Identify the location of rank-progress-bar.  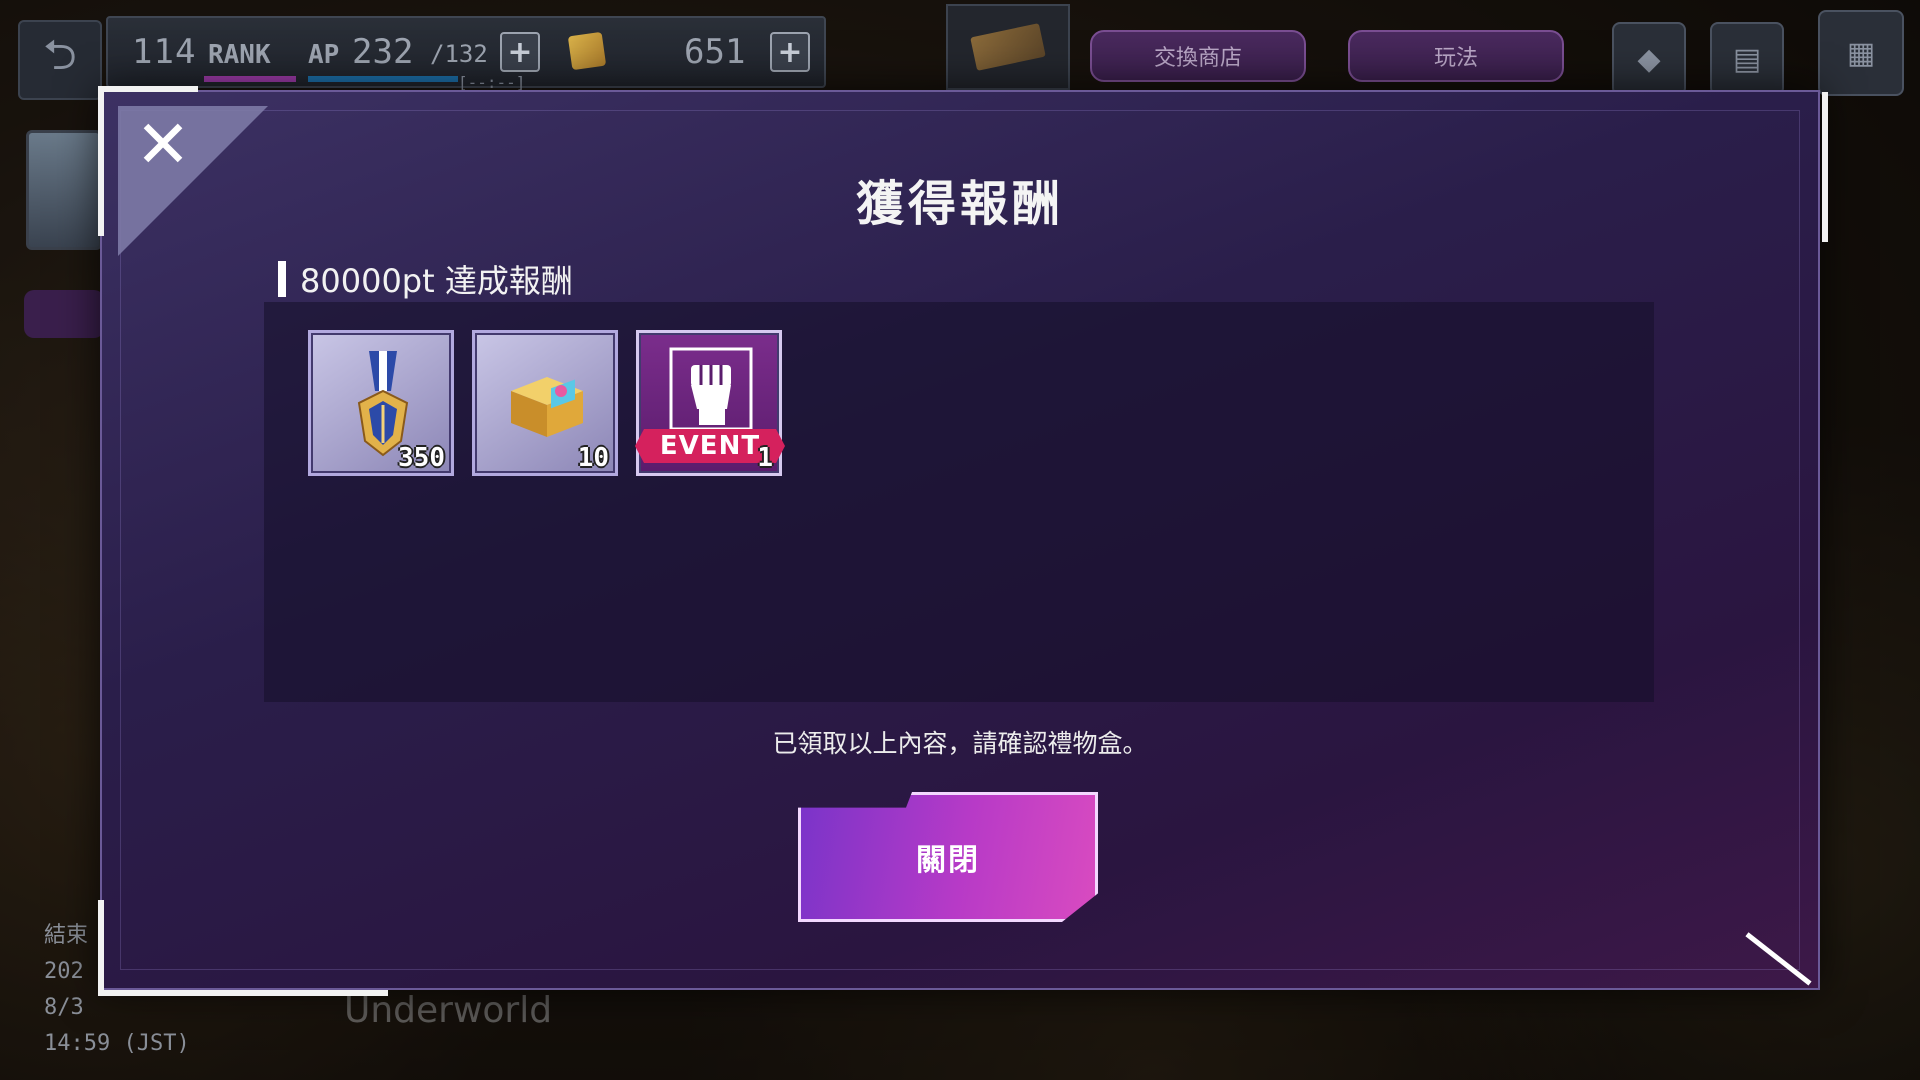
(250, 79).